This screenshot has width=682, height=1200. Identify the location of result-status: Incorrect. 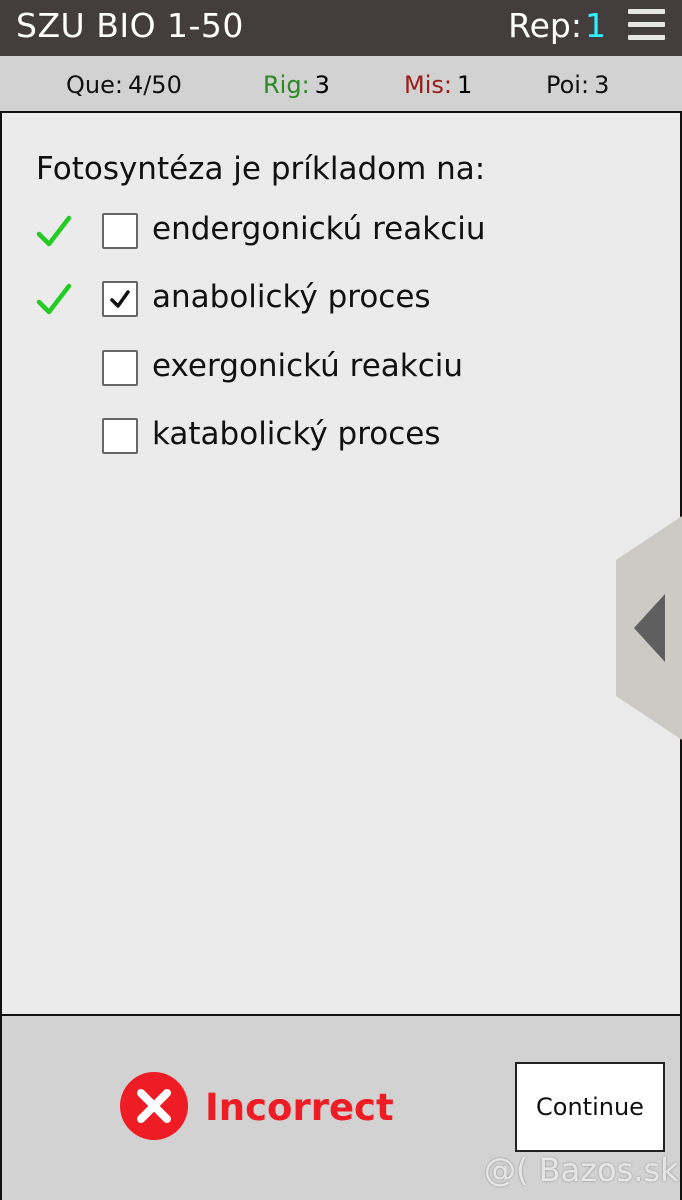
(299, 1107).